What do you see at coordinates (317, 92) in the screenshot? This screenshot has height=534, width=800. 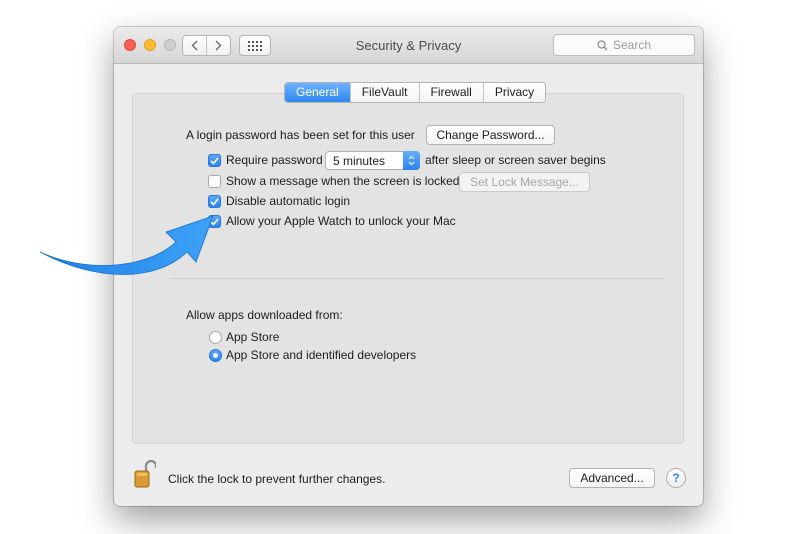 I see `tab-general: General` at bounding box center [317, 92].